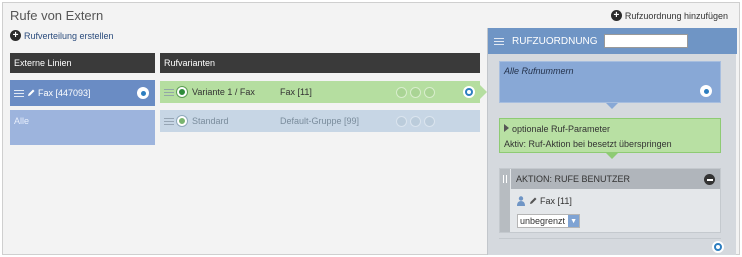 Image resolution: width=742 pixels, height=257 pixels. I want to click on action-user: Fax [11], so click(544, 201).